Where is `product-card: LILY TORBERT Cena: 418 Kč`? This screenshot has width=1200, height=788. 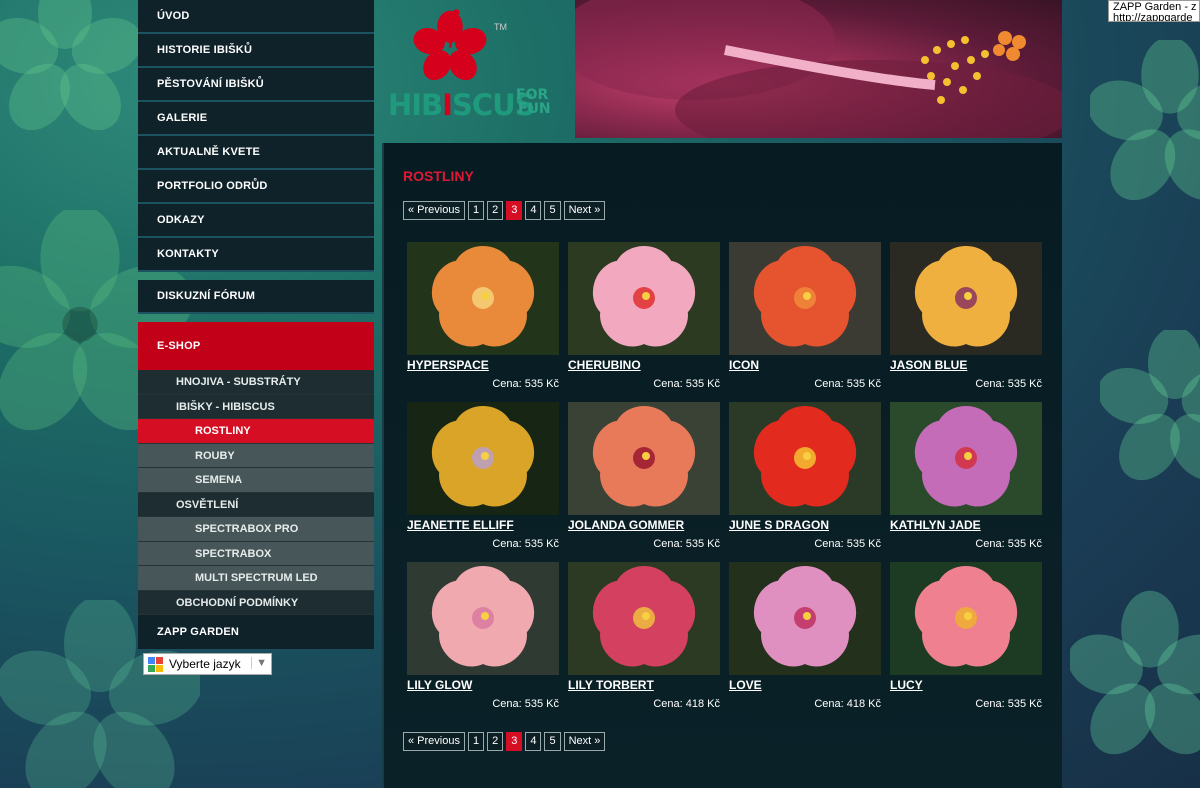
product-card: LILY TORBERT Cena: 418 Kč is located at coordinates (644, 641).